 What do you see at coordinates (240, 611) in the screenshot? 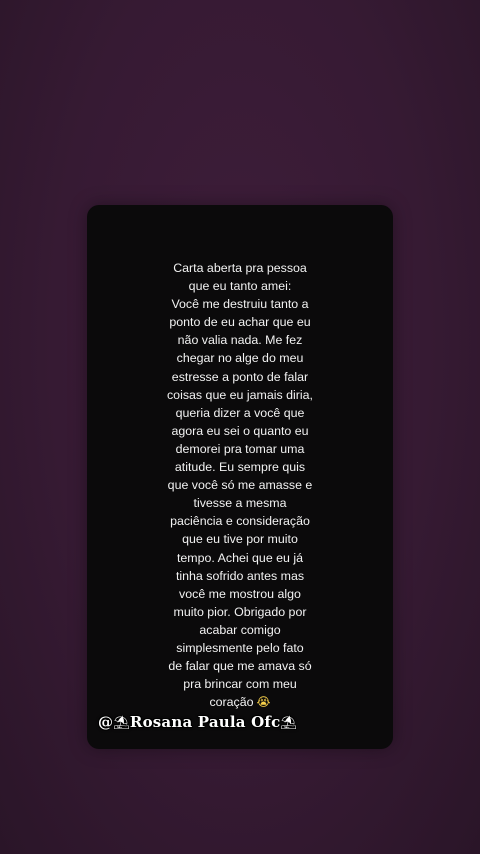
I see `letter-line: muito pior. Obrigado por` at bounding box center [240, 611].